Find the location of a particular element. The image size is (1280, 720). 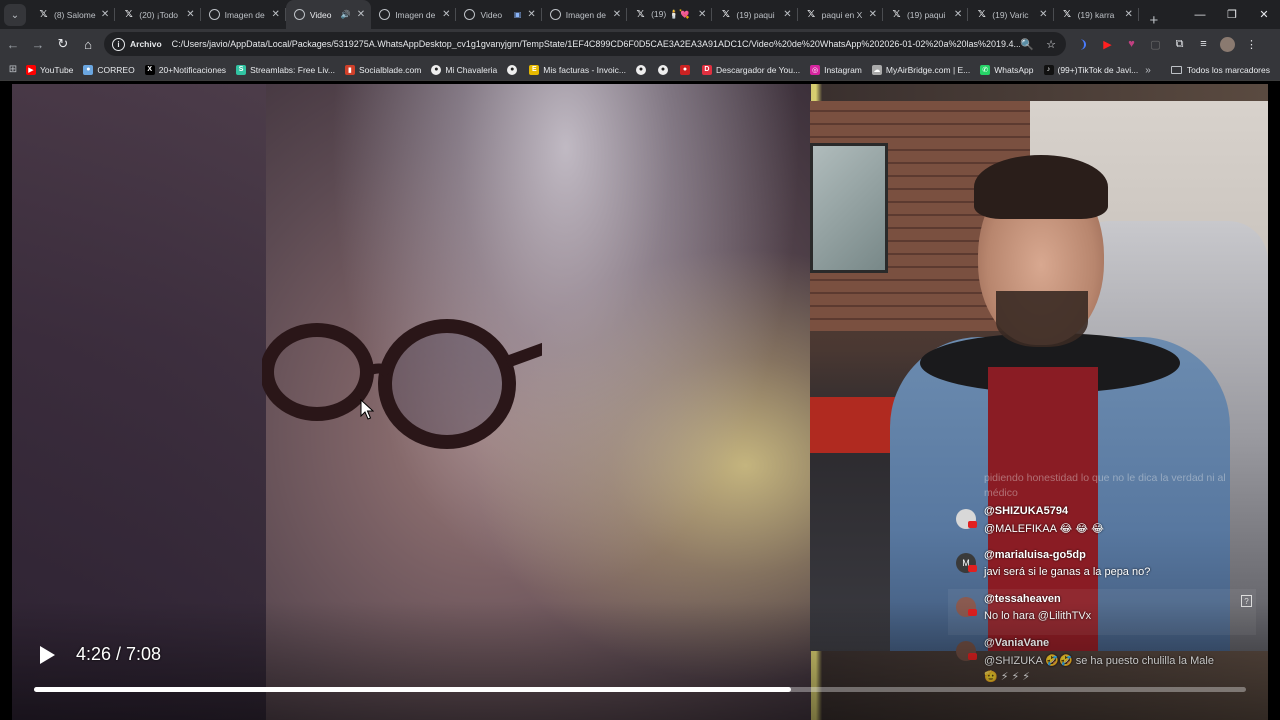

forward-arrow-icon: → is located at coordinates (38, 44).